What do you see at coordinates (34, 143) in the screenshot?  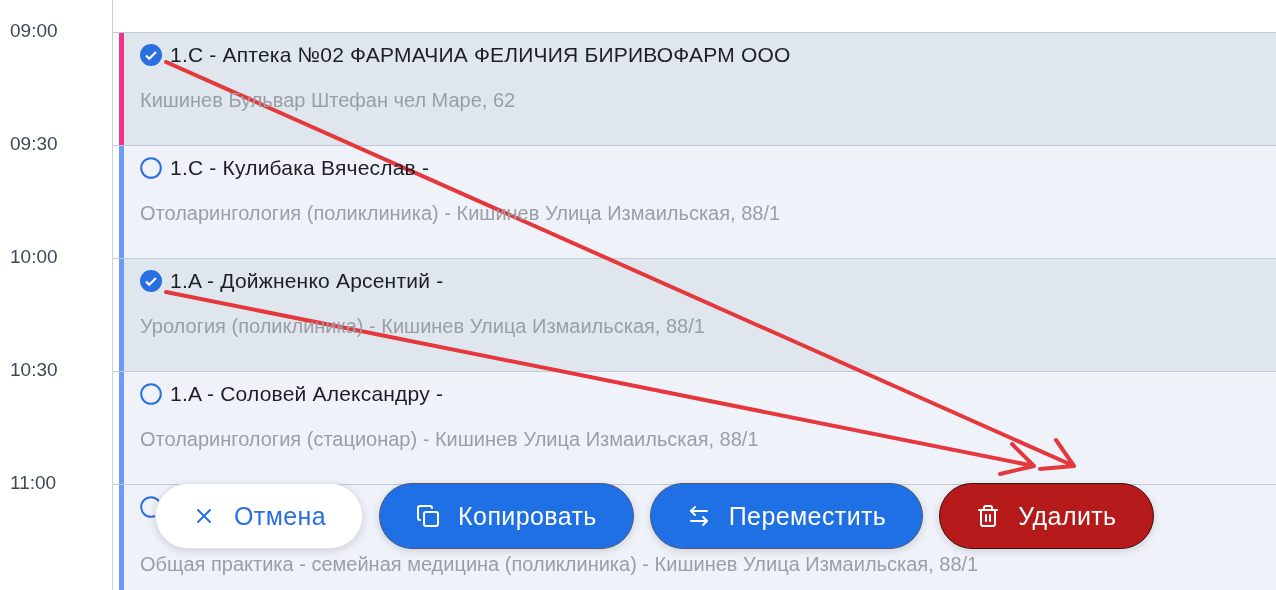 I see `time-label: 09:30` at bounding box center [34, 143].